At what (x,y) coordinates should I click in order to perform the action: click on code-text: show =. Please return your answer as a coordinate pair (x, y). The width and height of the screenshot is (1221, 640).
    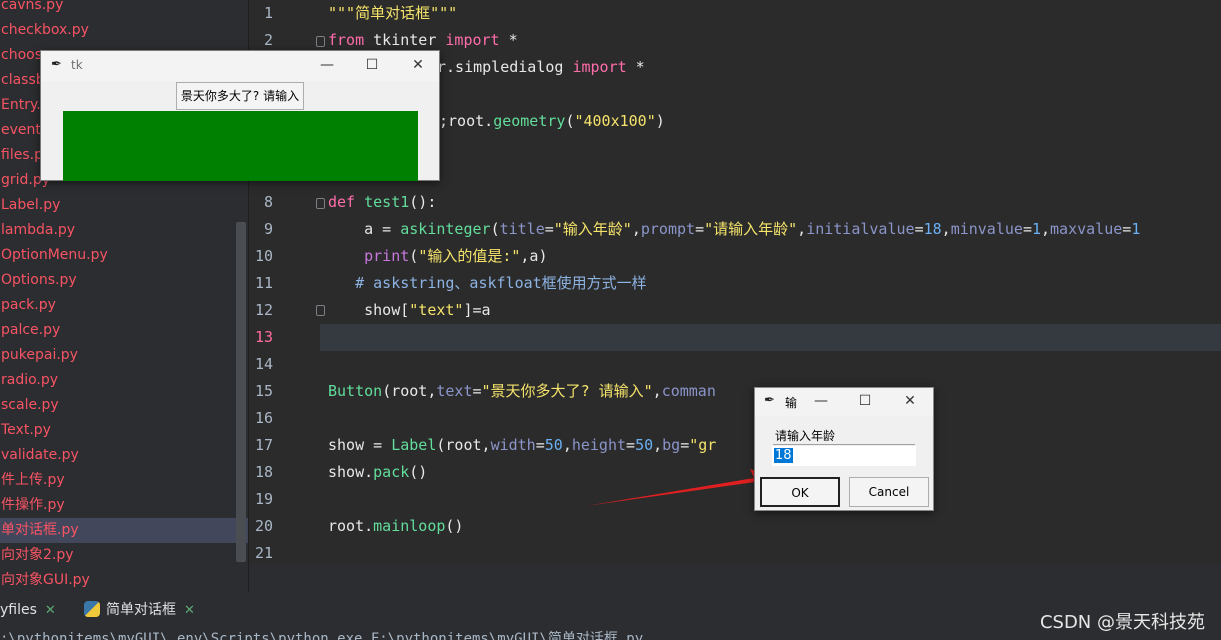
    Looking at the image, I should click on (360, 445).